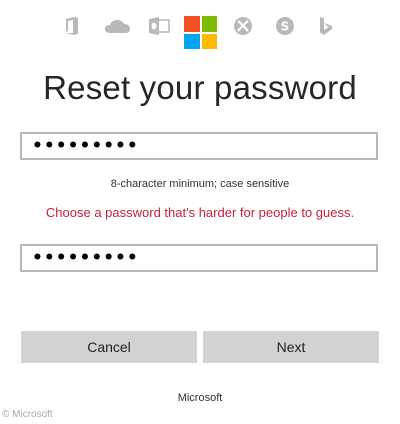 This screenshot has height=424, width=400. I want to click on onedrive-icon, so click(118, 26).